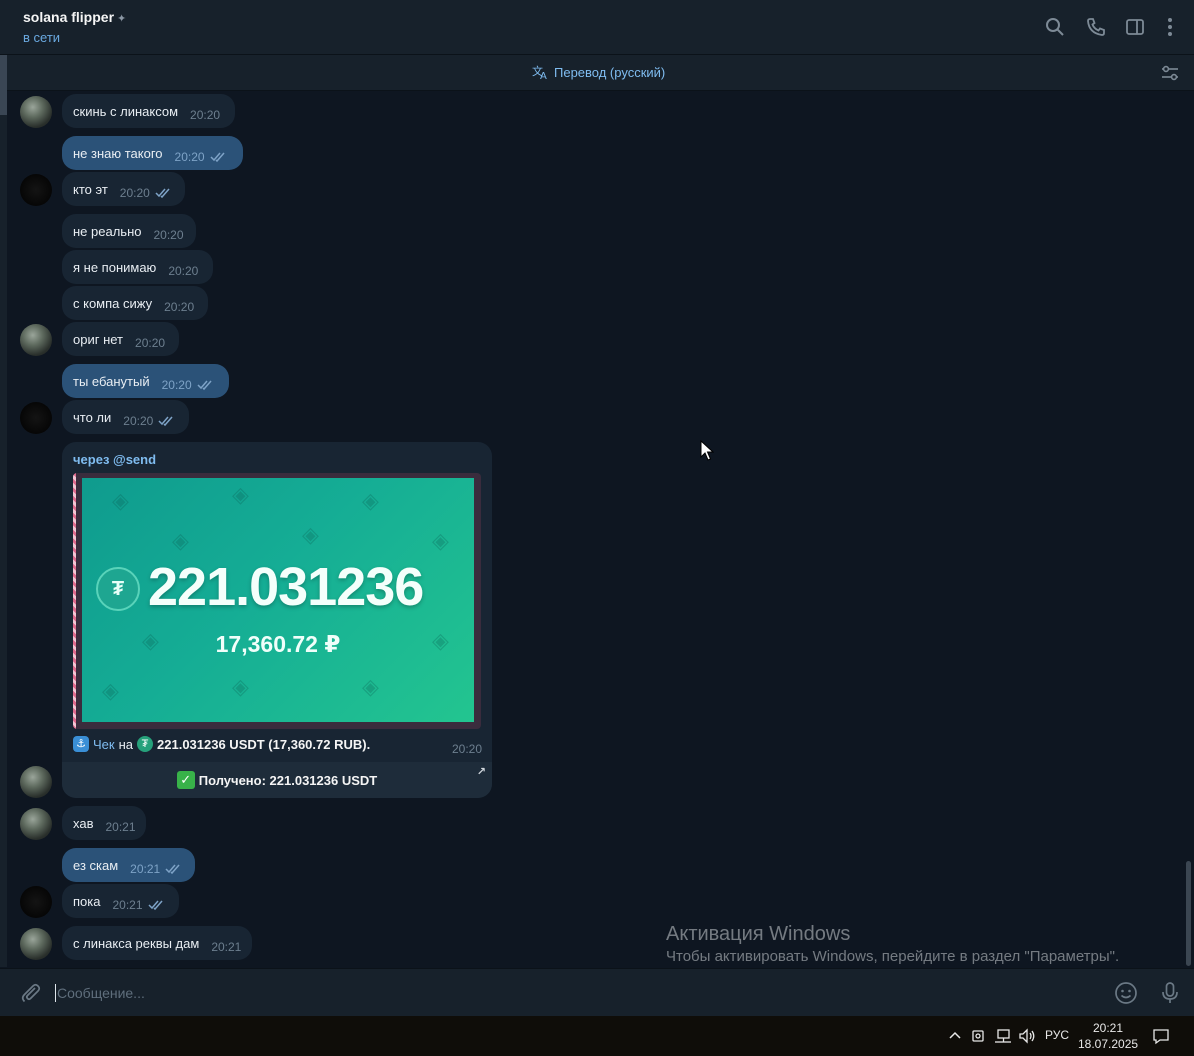  I want to click on translate-bar: 文A Перевод (русский), so click(597, 73).